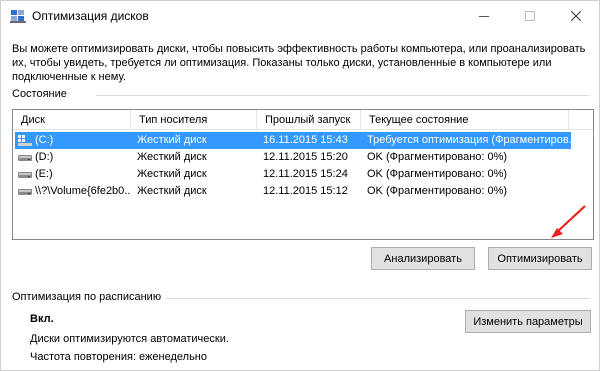  I want to click on title-bar: Оптимизация дисков, so click(300, 16).